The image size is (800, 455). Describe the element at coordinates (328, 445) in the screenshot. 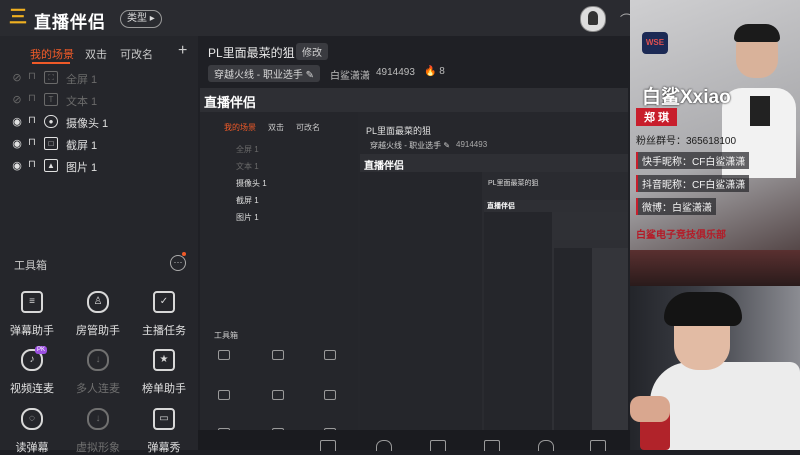

I see `dock-screen-icon` at that location.